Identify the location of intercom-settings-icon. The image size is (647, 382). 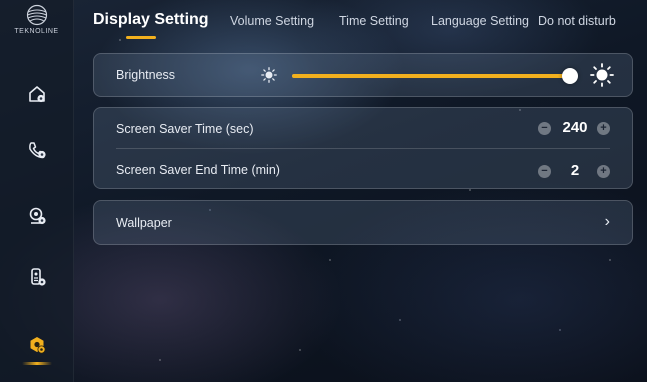
(38, 277).